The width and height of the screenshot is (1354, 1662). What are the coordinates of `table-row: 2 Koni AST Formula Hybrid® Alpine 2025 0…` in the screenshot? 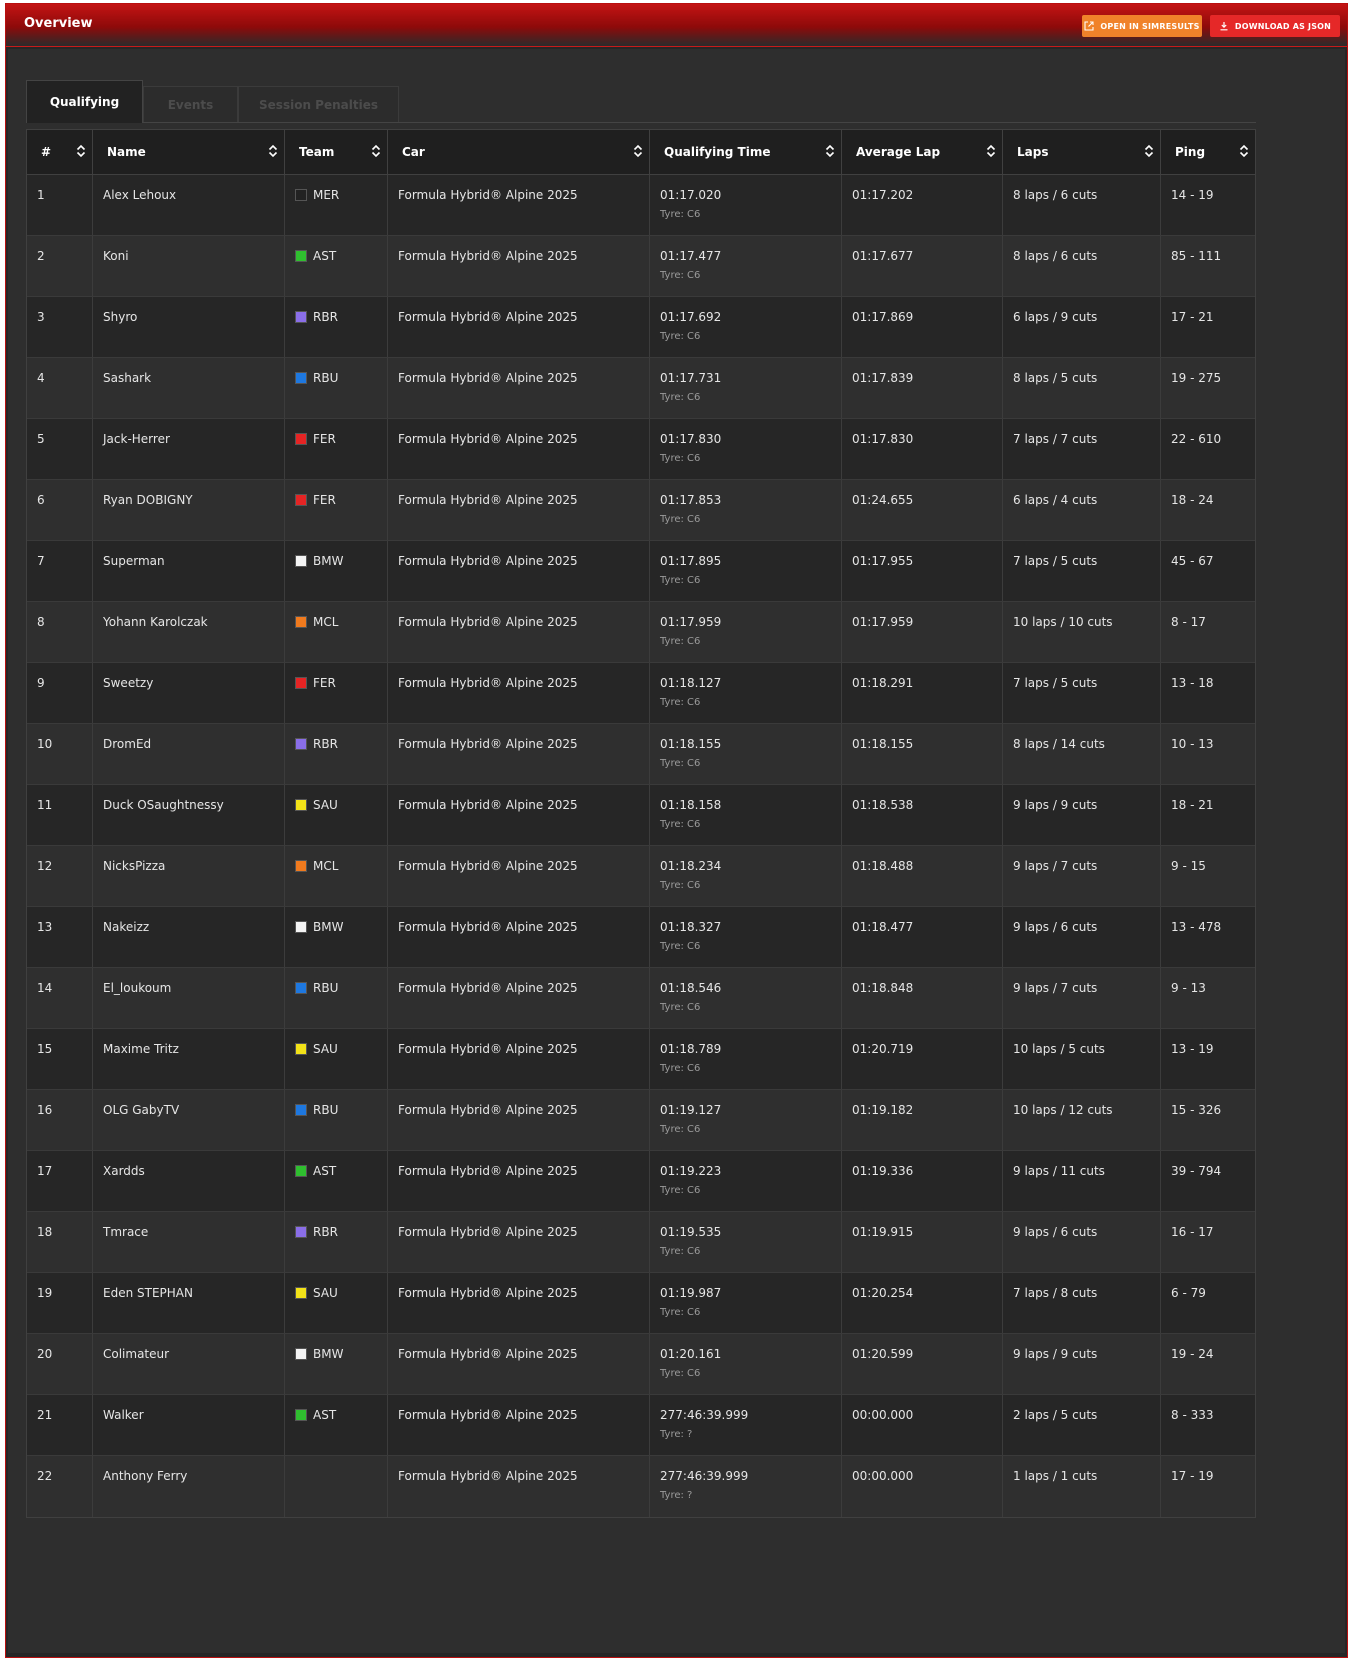 It's located at (641, 266).